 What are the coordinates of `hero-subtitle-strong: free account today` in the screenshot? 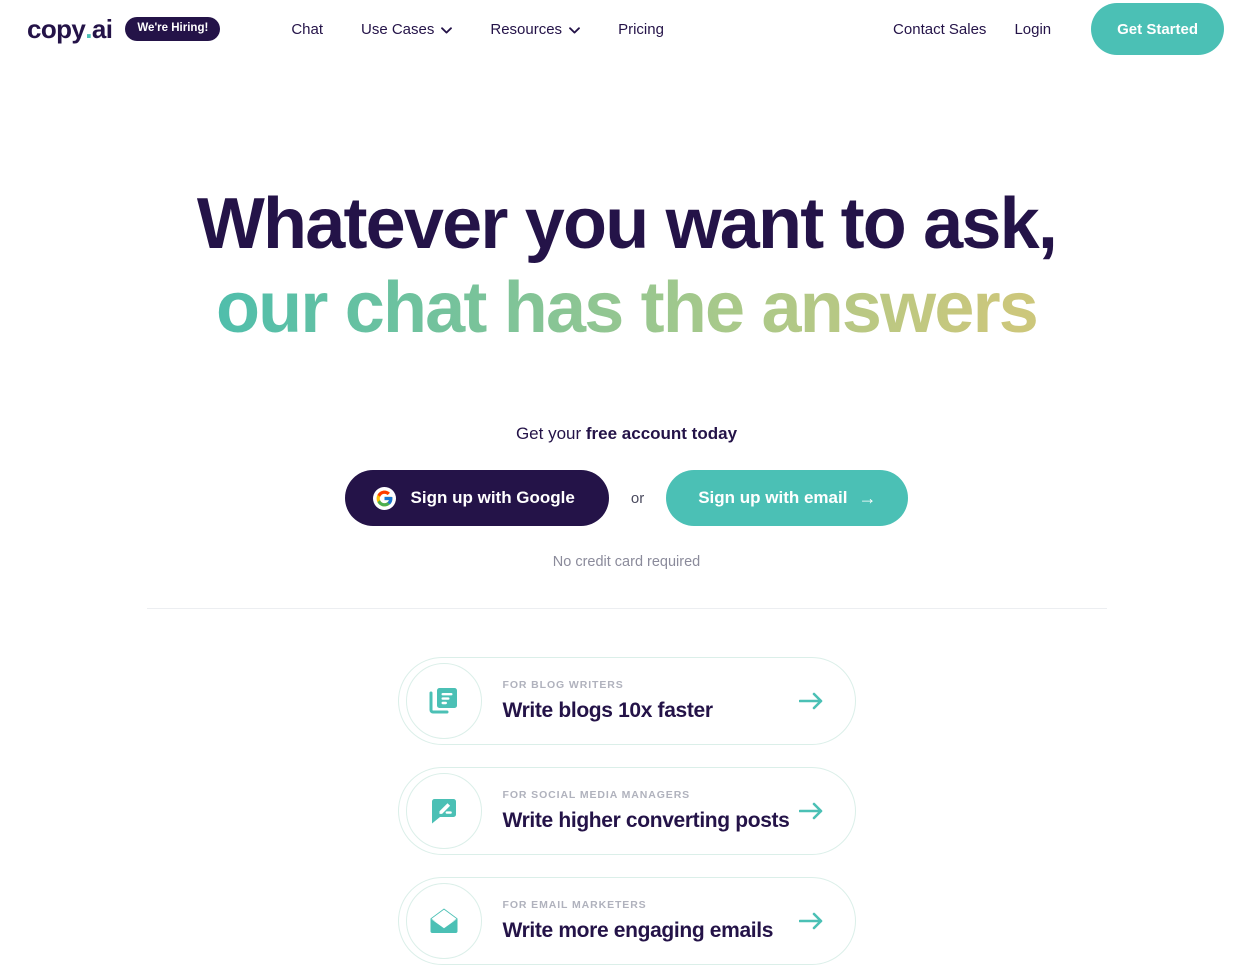 It's located at (661, 434).